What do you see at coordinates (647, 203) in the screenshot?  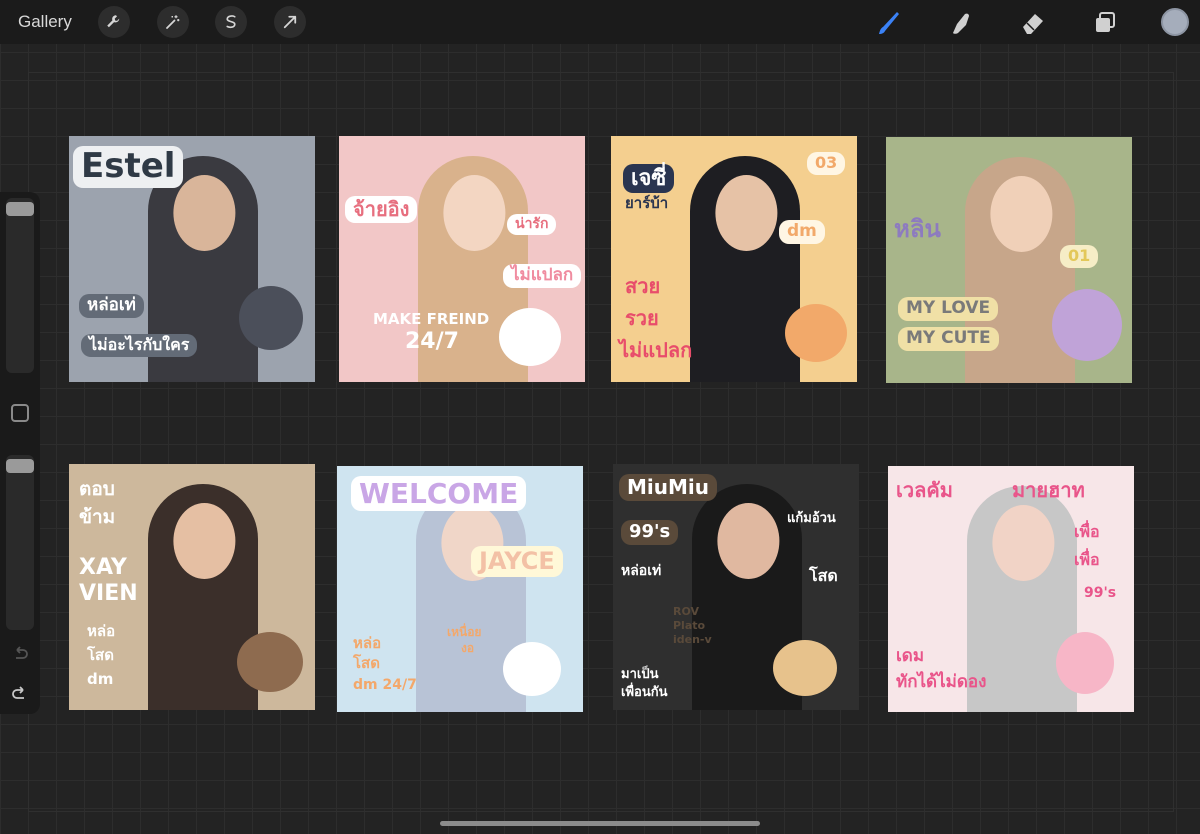 I see `sticker-text: ยาร์บ้า` at bounding box center [647, 203].